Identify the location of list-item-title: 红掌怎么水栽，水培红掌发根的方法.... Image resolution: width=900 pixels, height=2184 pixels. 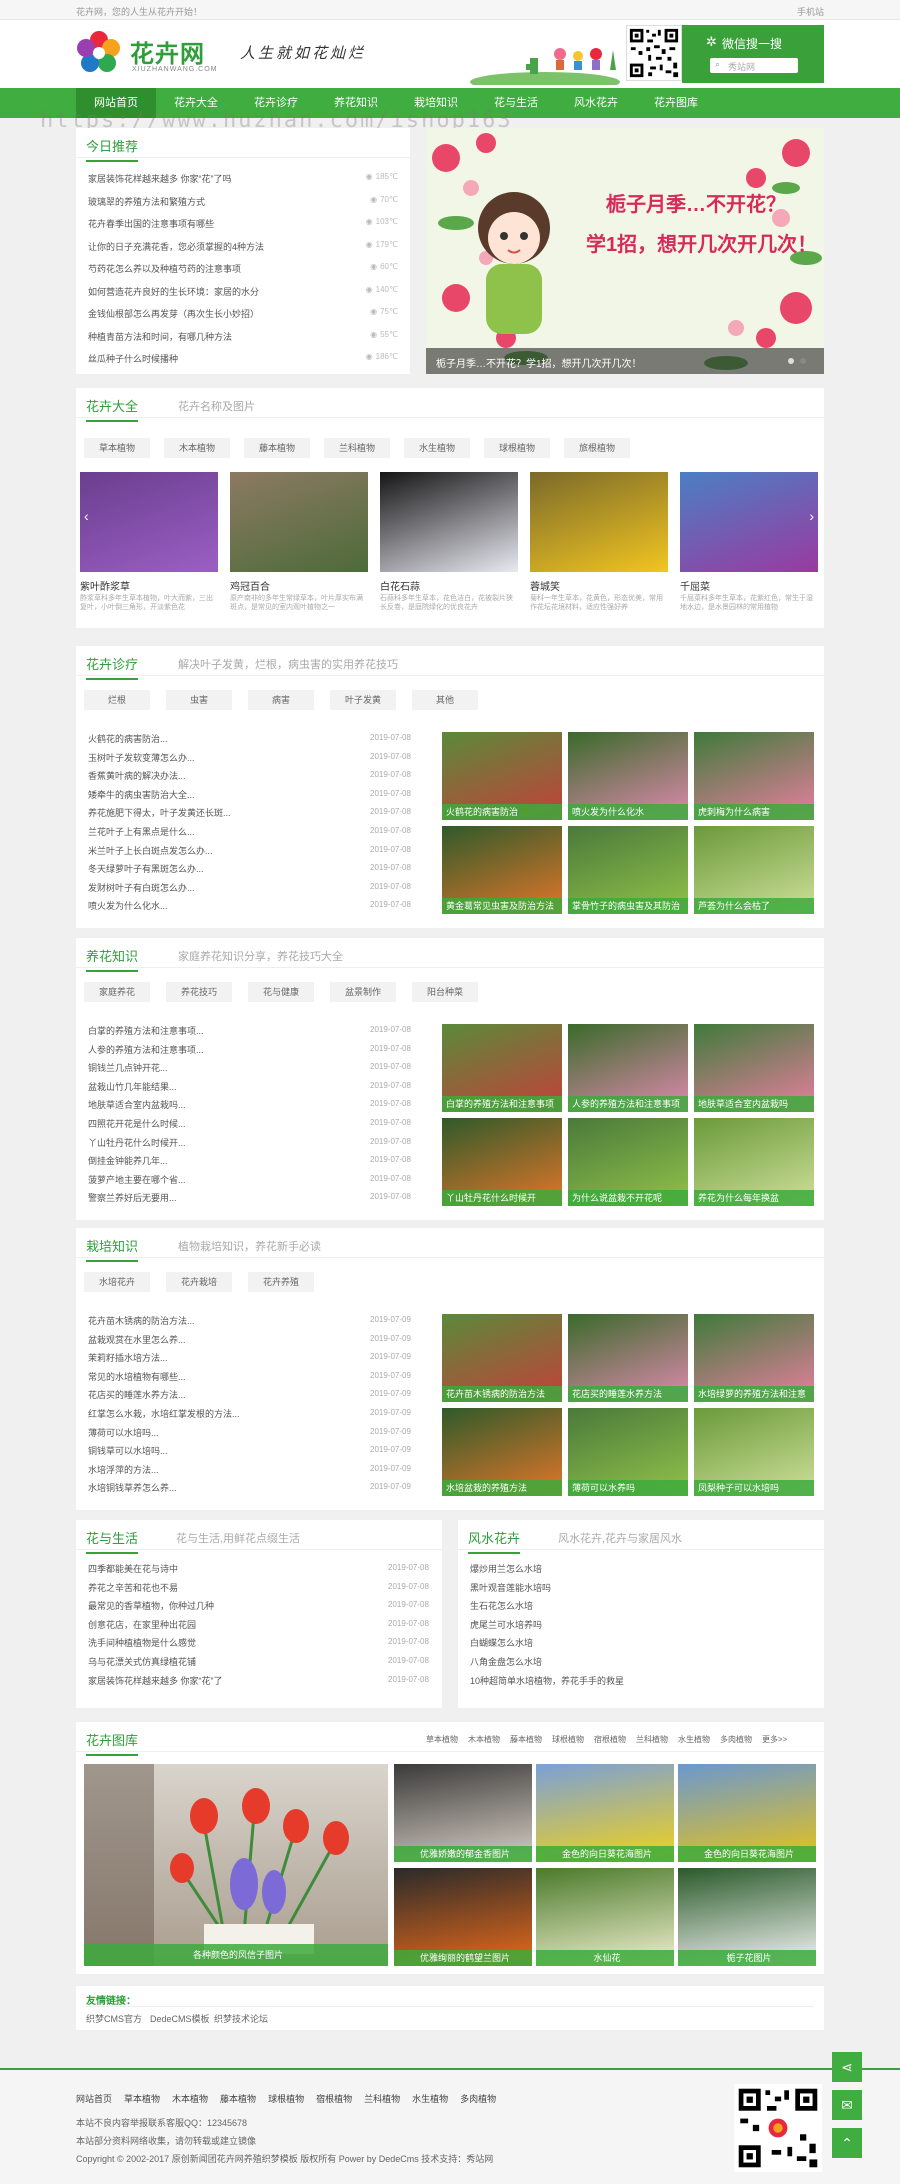
(164, 1413).